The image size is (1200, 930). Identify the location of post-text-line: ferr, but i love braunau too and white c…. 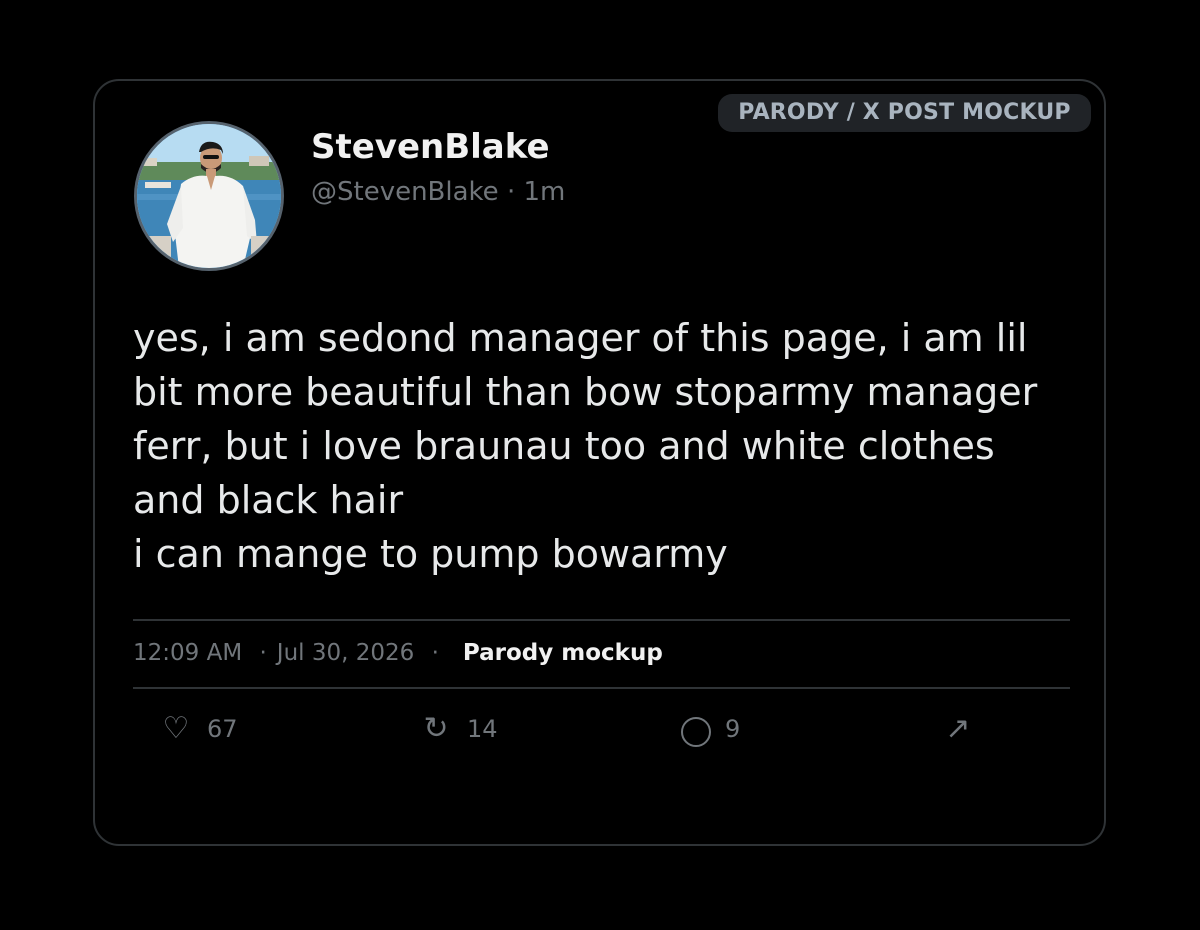
(564, 446).